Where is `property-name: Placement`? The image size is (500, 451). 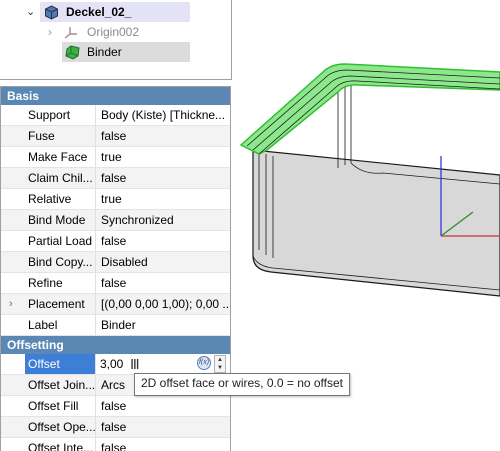
property-name: Placement is located at coordinates (60, 304).